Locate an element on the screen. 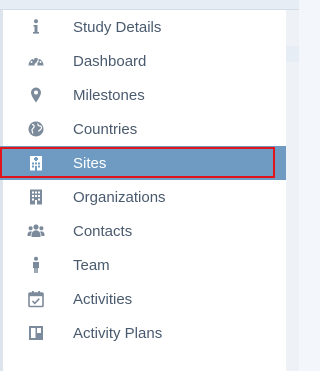  sidebar-item-label: Countries is located at coordinates (105, 129).